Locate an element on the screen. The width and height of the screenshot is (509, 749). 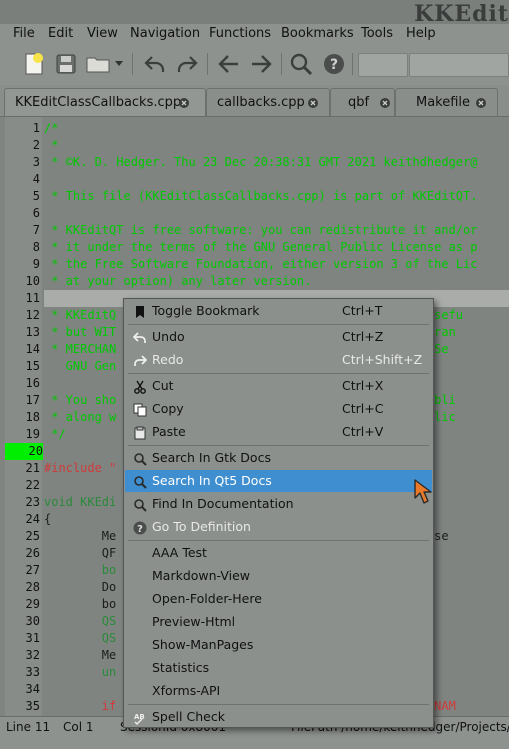
tab-label: qbf is located at coordinates (359, 102).